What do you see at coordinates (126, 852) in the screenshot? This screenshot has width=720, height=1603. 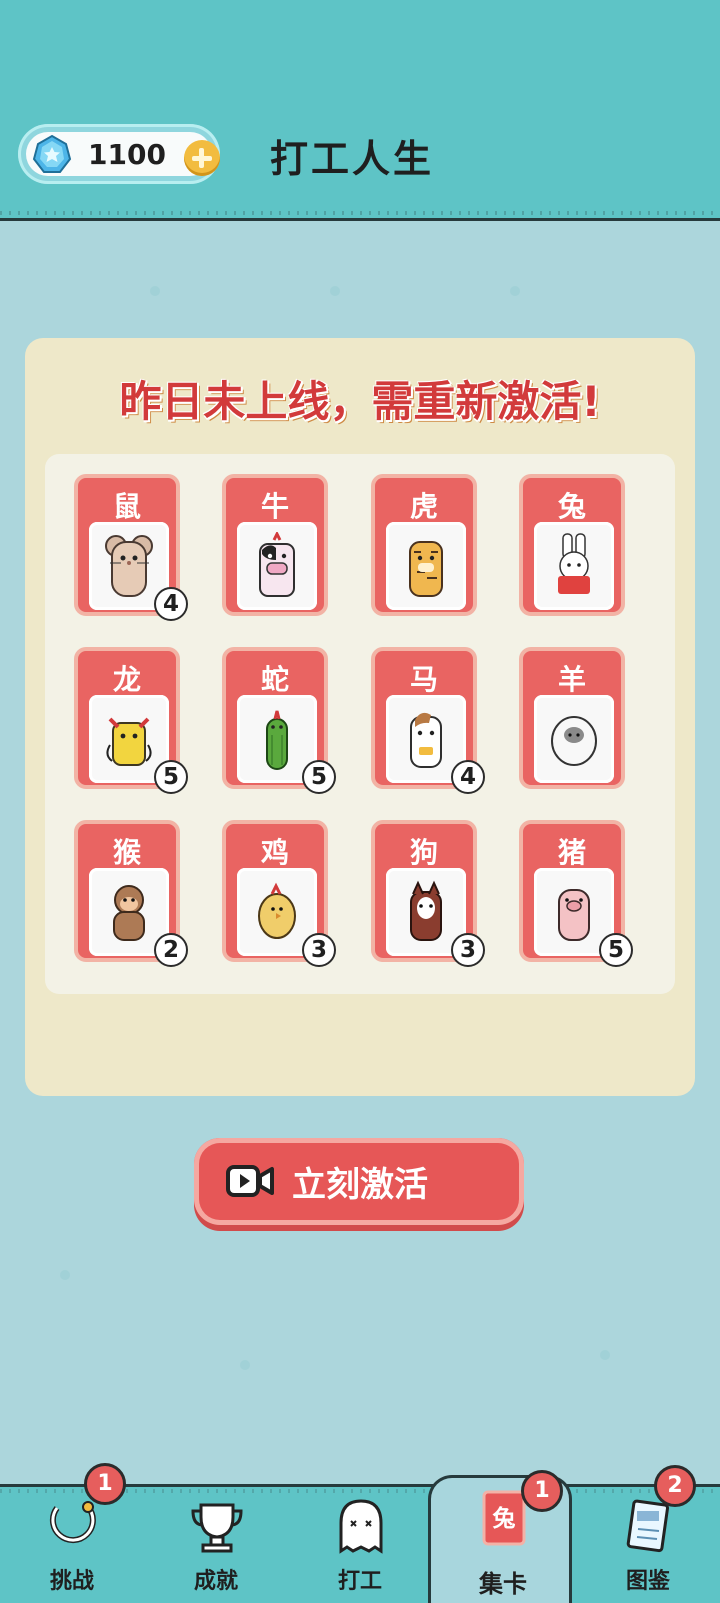 I see `card-label: 猴` at bounding box center [126, 852].